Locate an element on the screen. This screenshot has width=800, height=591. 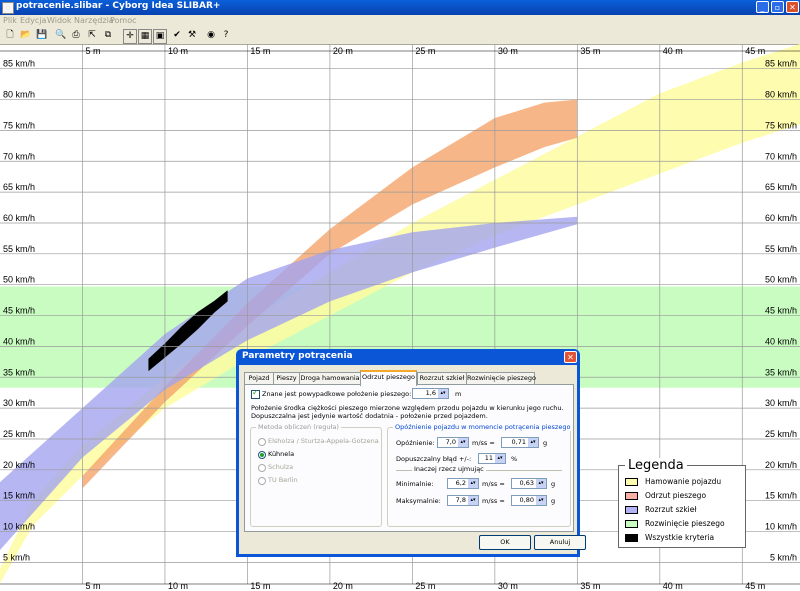
help-icon: ? is located at coordinates (226, 35).